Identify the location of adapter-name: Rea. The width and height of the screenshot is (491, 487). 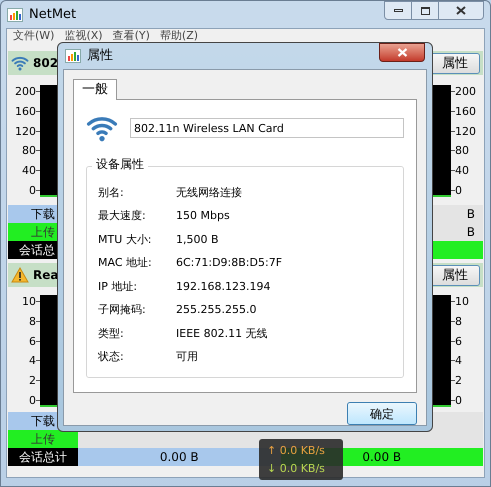
(45, 275).